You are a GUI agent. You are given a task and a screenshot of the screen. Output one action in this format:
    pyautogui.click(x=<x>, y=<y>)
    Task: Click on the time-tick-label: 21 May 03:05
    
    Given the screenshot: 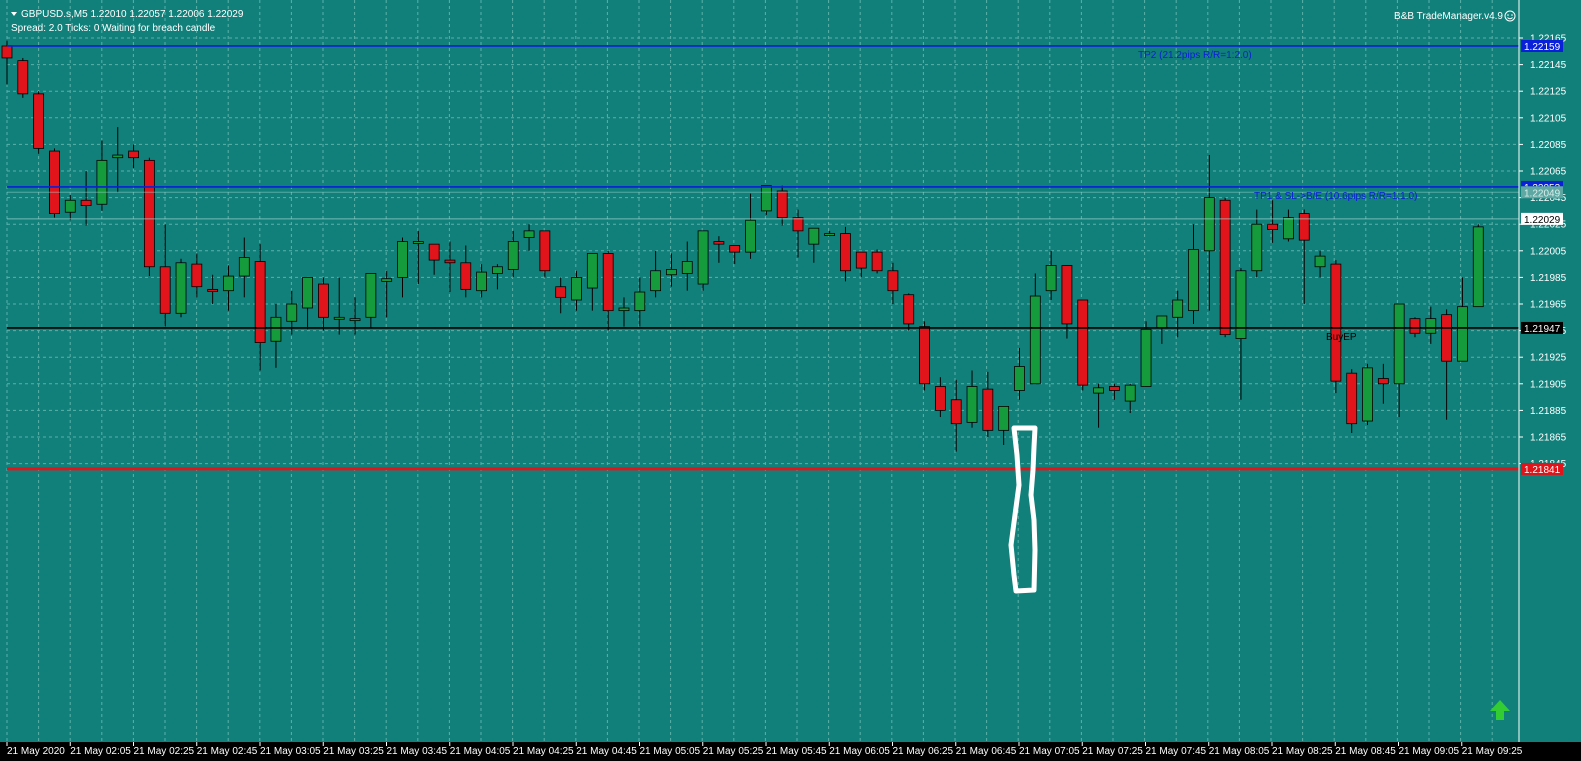 What is the action you would take?
    pyautogui.click(x=290, y=751)
    